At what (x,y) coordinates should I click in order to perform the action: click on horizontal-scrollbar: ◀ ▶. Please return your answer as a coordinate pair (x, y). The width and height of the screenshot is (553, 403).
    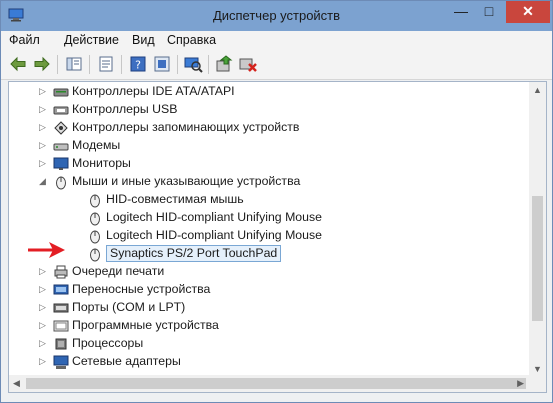
    Looking at the image, I should click on (277, 383).